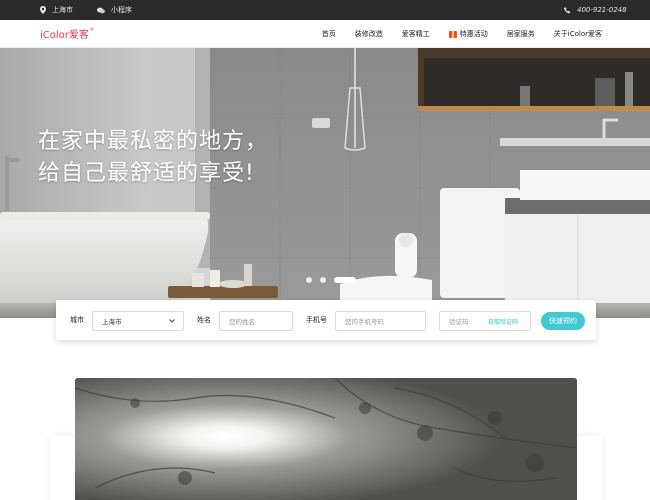 The image size is (650, 500). What do you see at coordinates (146, 173) in the screenshot?
I see `hero-line-2: 给自己最舒适的享受!` at bounding box center [146, 173].